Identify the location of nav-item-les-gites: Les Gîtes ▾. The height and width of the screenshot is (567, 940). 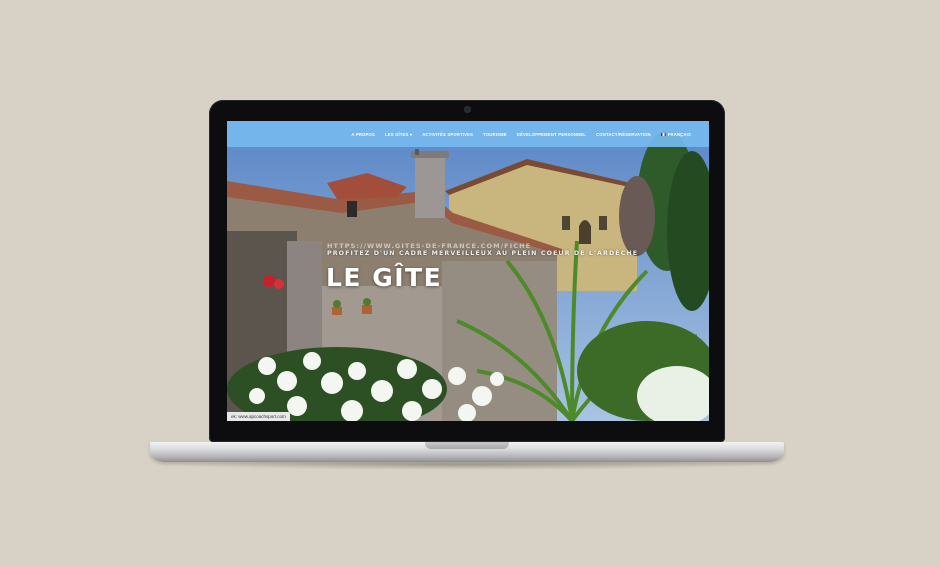
(398, 134).